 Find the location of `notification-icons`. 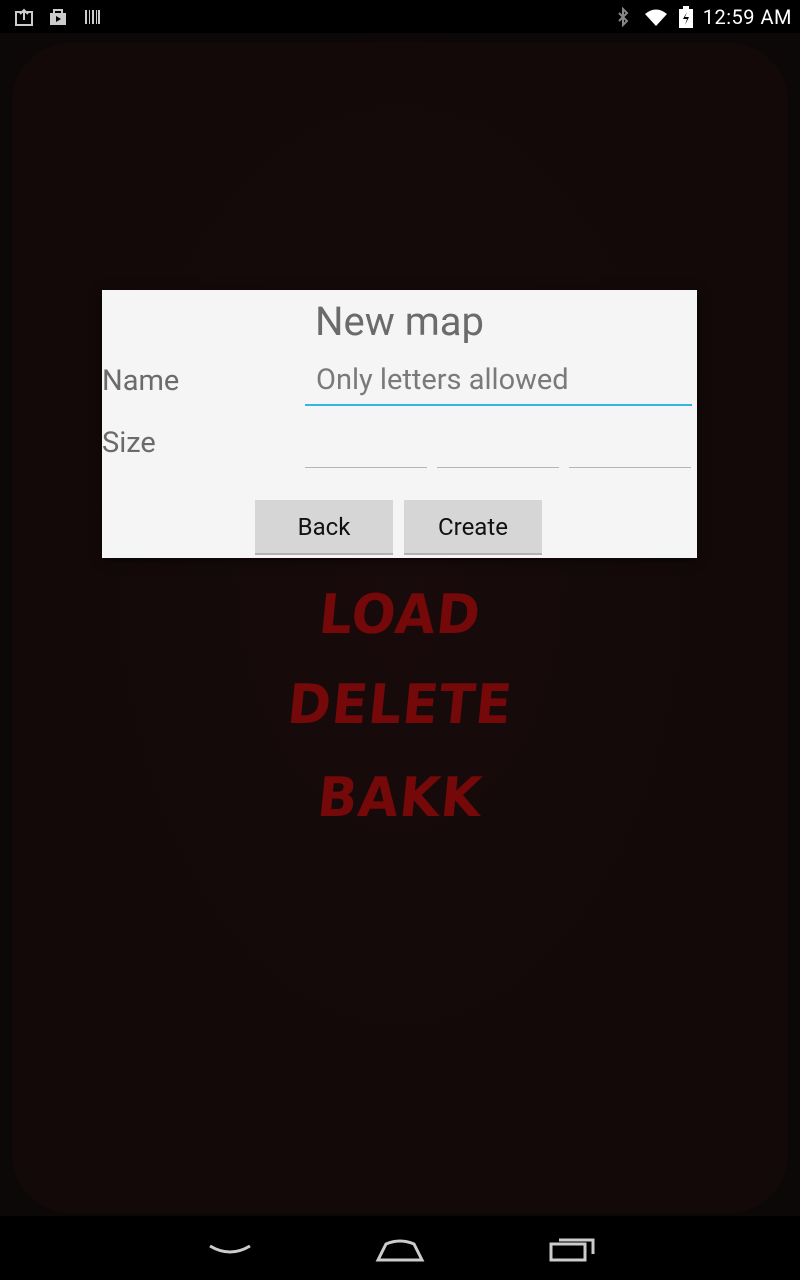

notification-icons is located at coordinates (58, 17).